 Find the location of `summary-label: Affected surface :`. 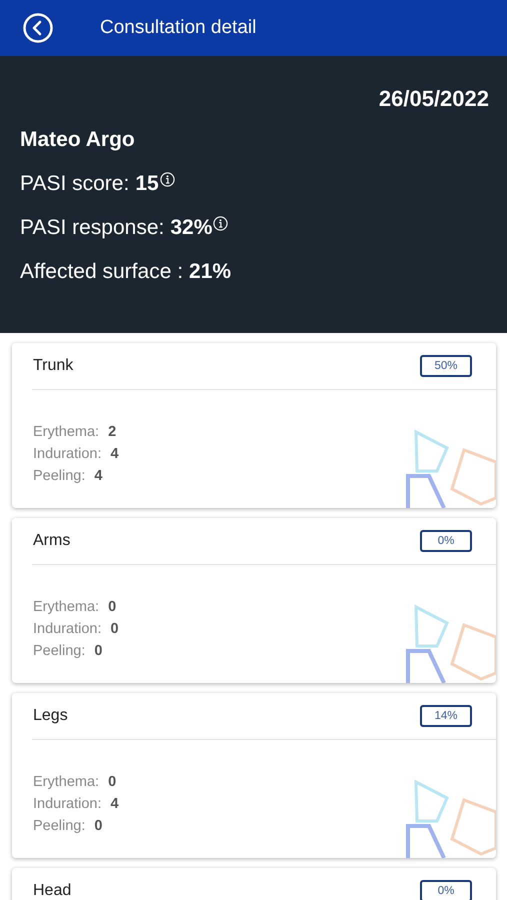

summary-label: Affected surface : is located at coordinates (102, 272).